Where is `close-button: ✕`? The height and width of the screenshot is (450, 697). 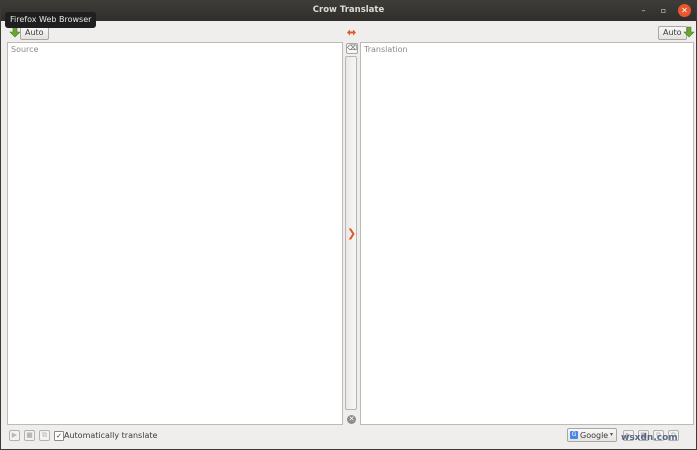
close-button: ✕ is located at coordinates (684, 10).